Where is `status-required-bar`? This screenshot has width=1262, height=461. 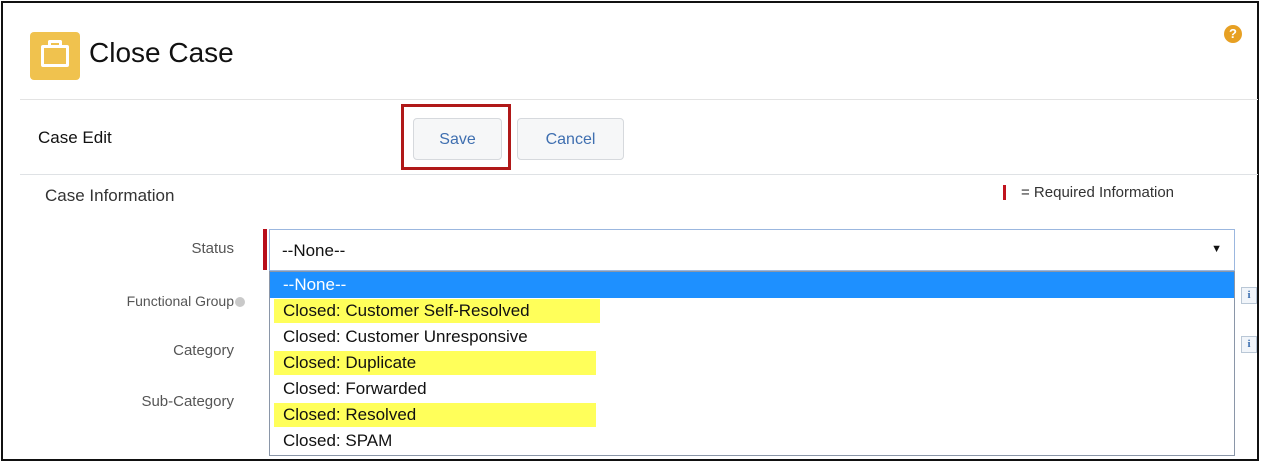
status-required-bar is located at coordinates (265, 249).